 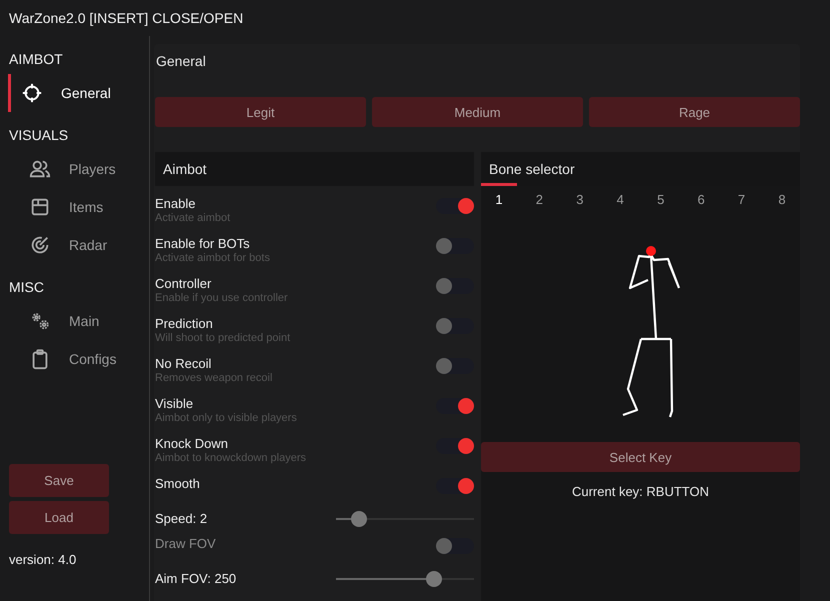 I want to click on bone-tab: 7, so click(x=742, y=195).